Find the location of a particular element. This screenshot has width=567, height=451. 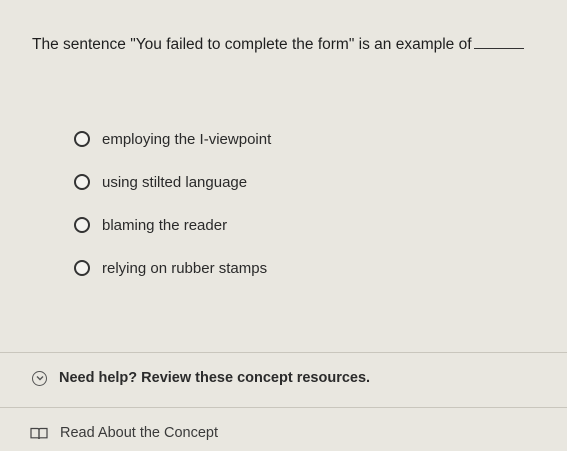

read-about-concept-label: Read About the Concept is located at coordinates (139, 433).